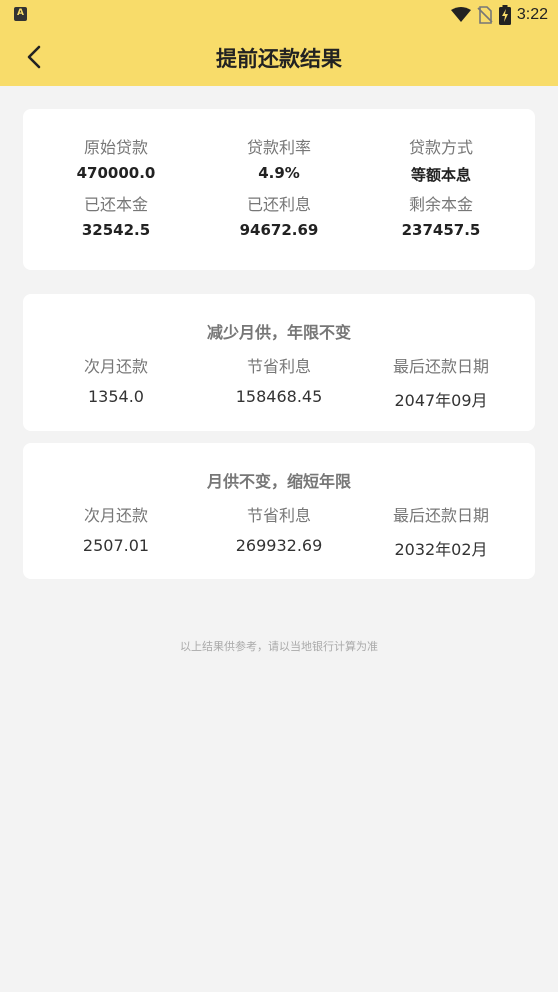 The image size is (558, 992). What do you see at coordinates (504, 15) in the screenshot?
I see `battery-charging-icon` at bounding box center [504, 15].